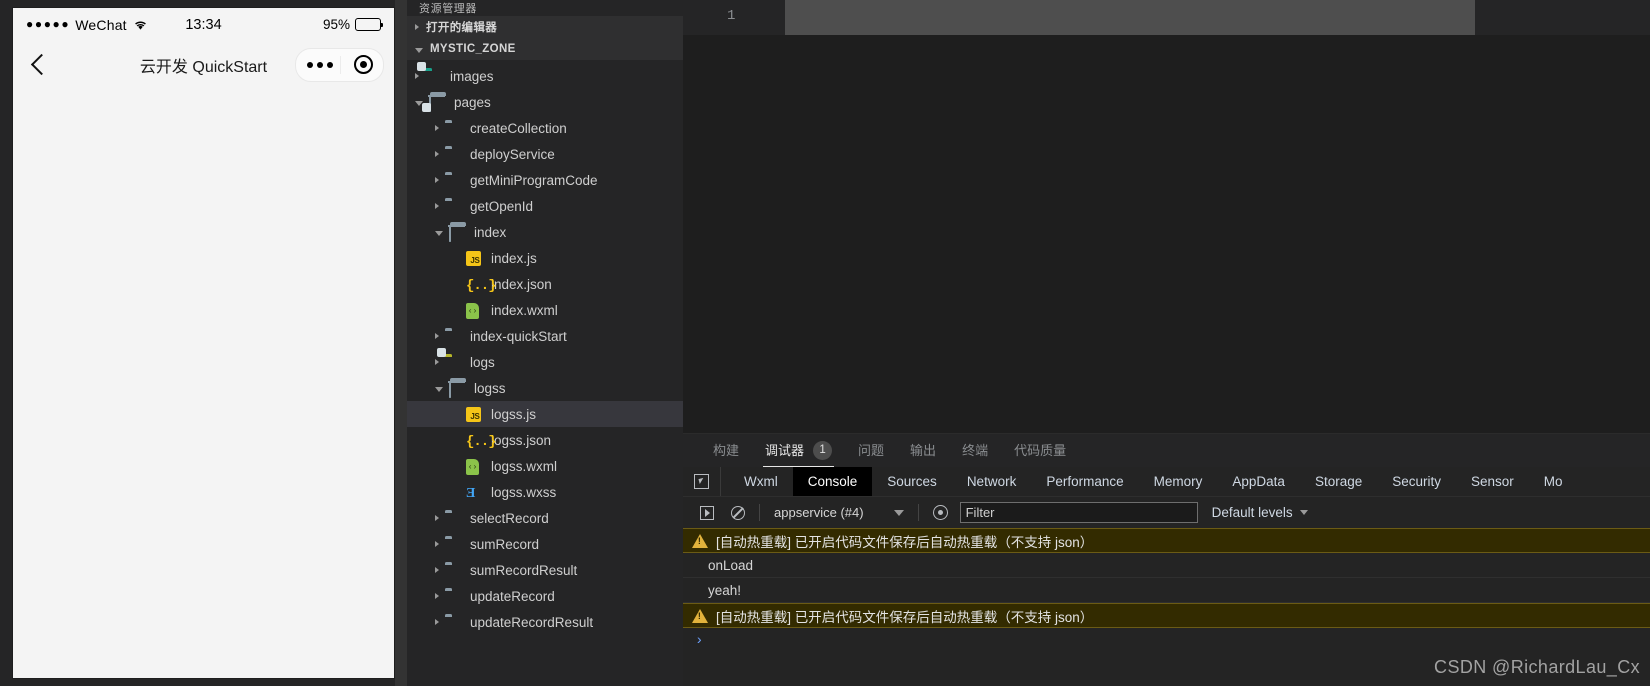 The height and width of the screenshot is (686, 1650). I want to click on tree-item: ‹› logss.wxml, so click(545, 466).